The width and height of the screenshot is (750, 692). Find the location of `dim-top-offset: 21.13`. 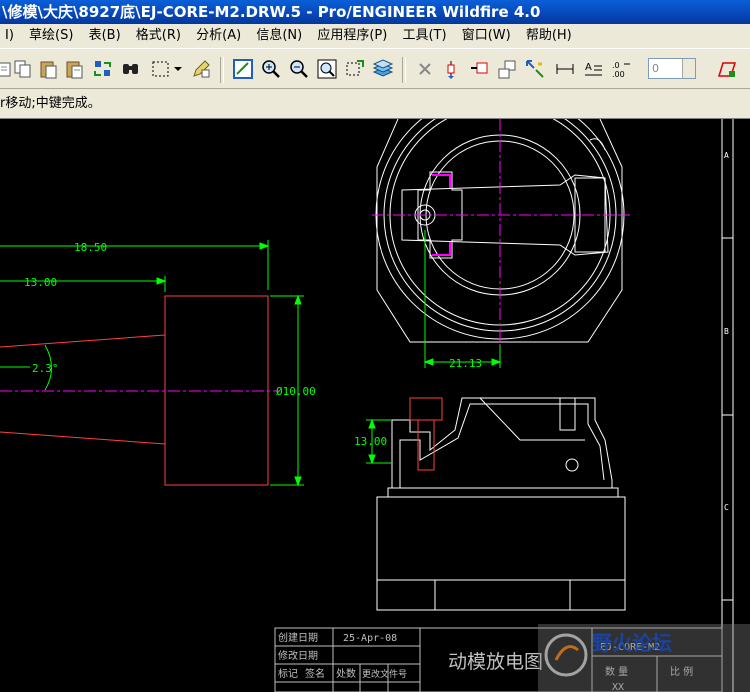

dim-top-offset: 21.13 is located at coordinates (465, 363).